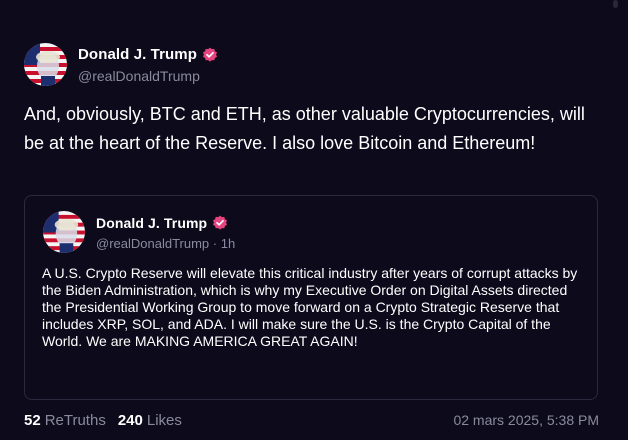 The image size is (628, 440). What do you see at coordinates (130, 420) in the screenshot?
I see `likes-count: 240` at bounding box center [130, 420].